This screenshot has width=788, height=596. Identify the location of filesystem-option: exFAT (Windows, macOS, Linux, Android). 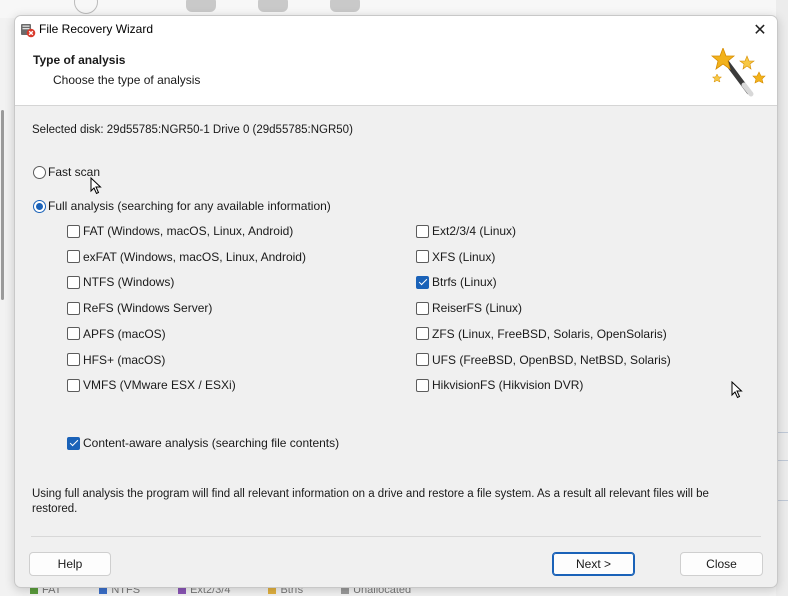
(186, 257).